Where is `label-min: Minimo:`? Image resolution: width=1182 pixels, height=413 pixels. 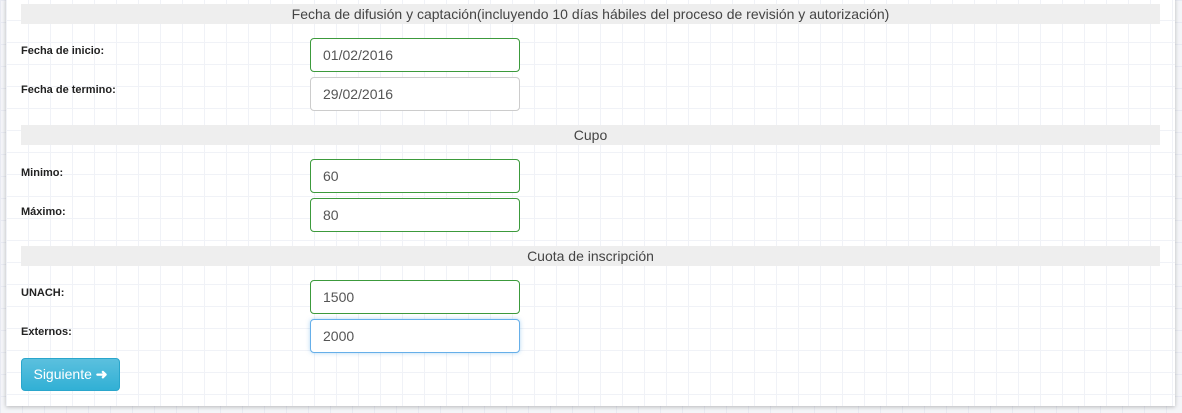 label-min: Minimo: is located at coordinates (42, 173).